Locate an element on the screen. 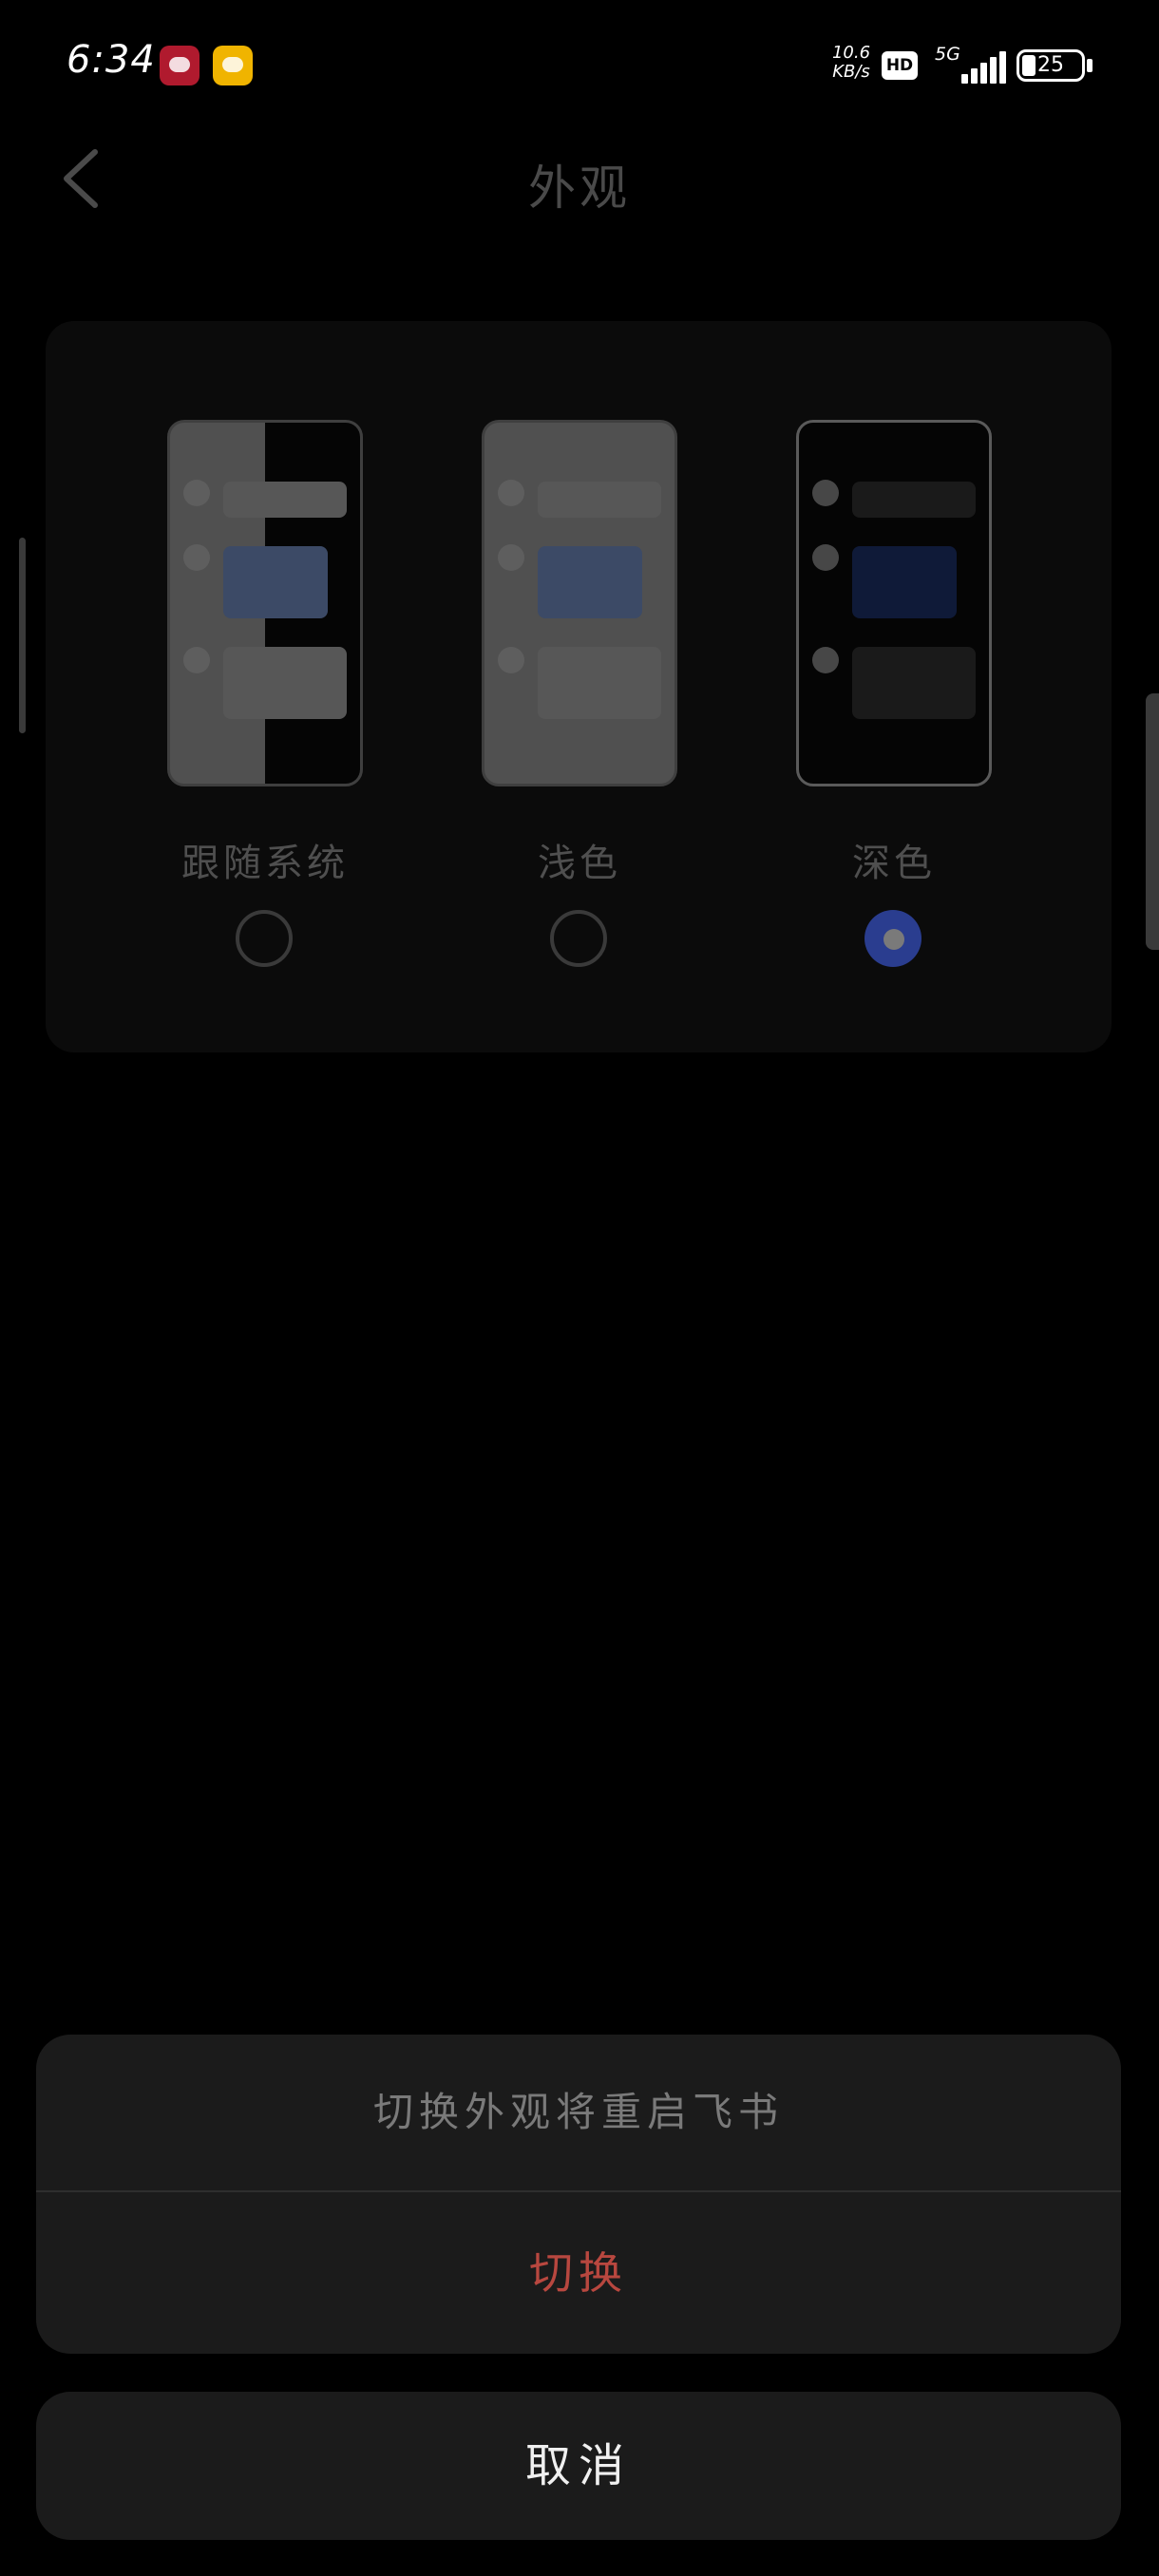 This screenshot has height=2576, width=1159. edge-handle is located at coordinates (1152, 821).